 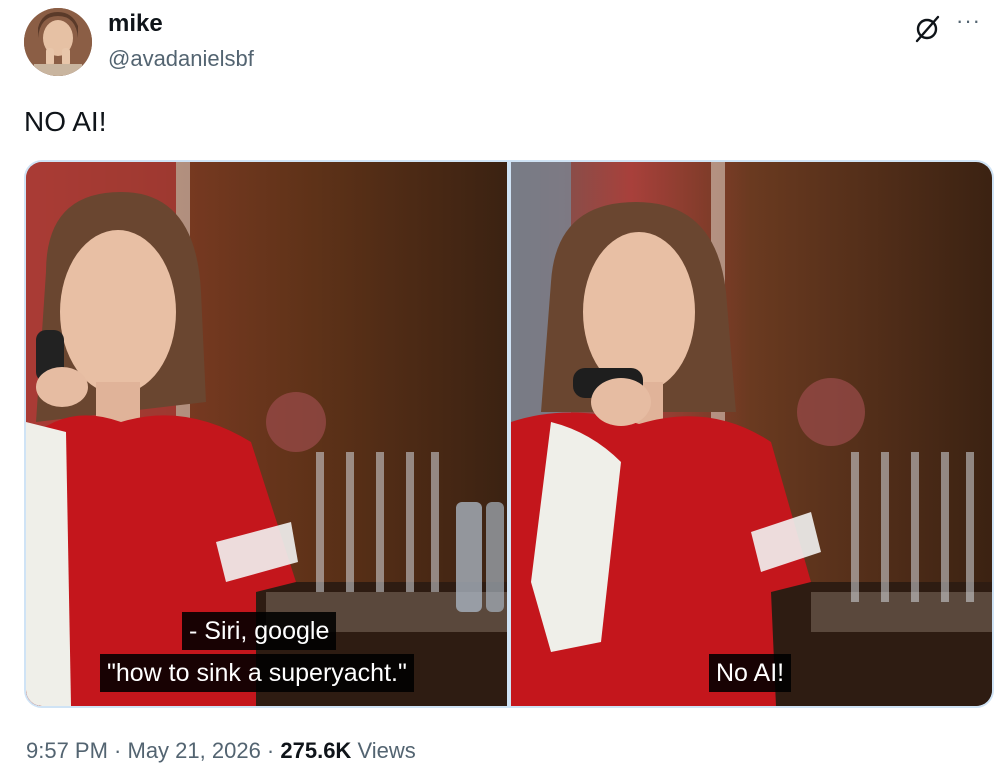 What do you see at coordinates (194, 750) in the screenshot?
I see `tweet-date: May 21, 2026` at bounding box center [194, 750].